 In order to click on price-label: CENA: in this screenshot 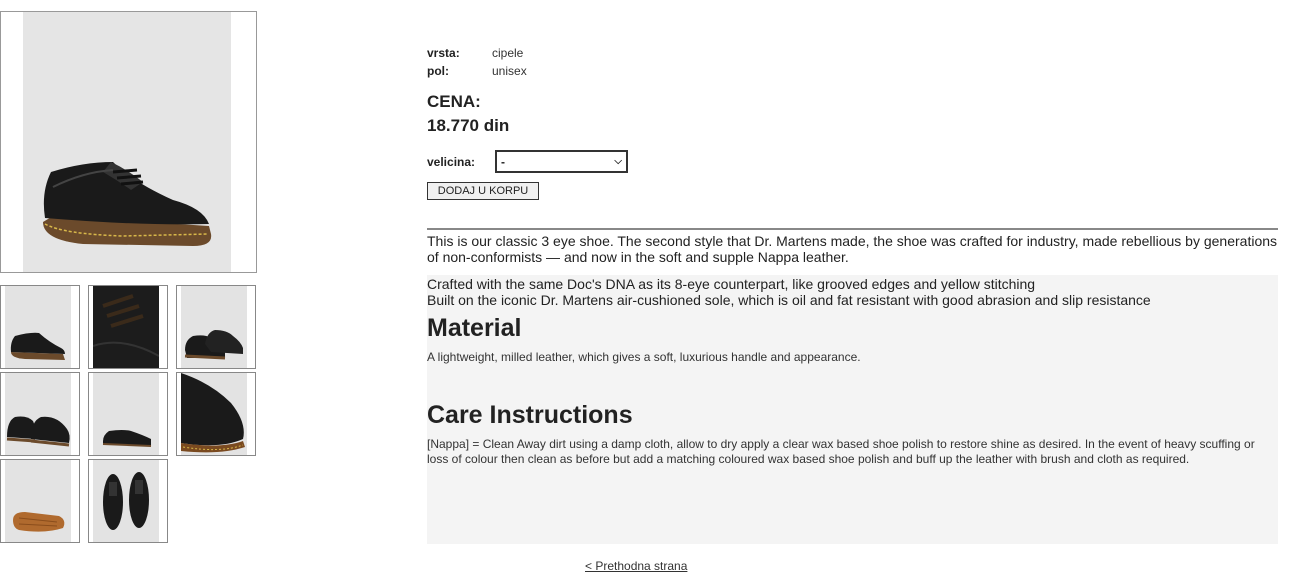, I will do `click(454, 101)`.